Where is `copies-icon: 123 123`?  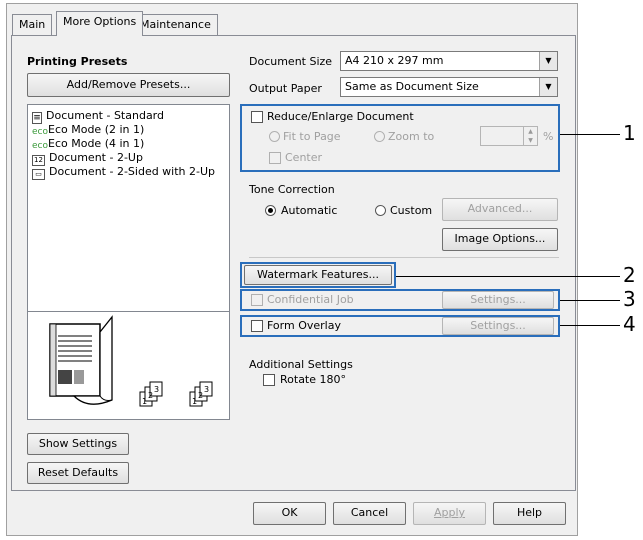 copies-icon: 123 123 is located at coordinates (176, 394).